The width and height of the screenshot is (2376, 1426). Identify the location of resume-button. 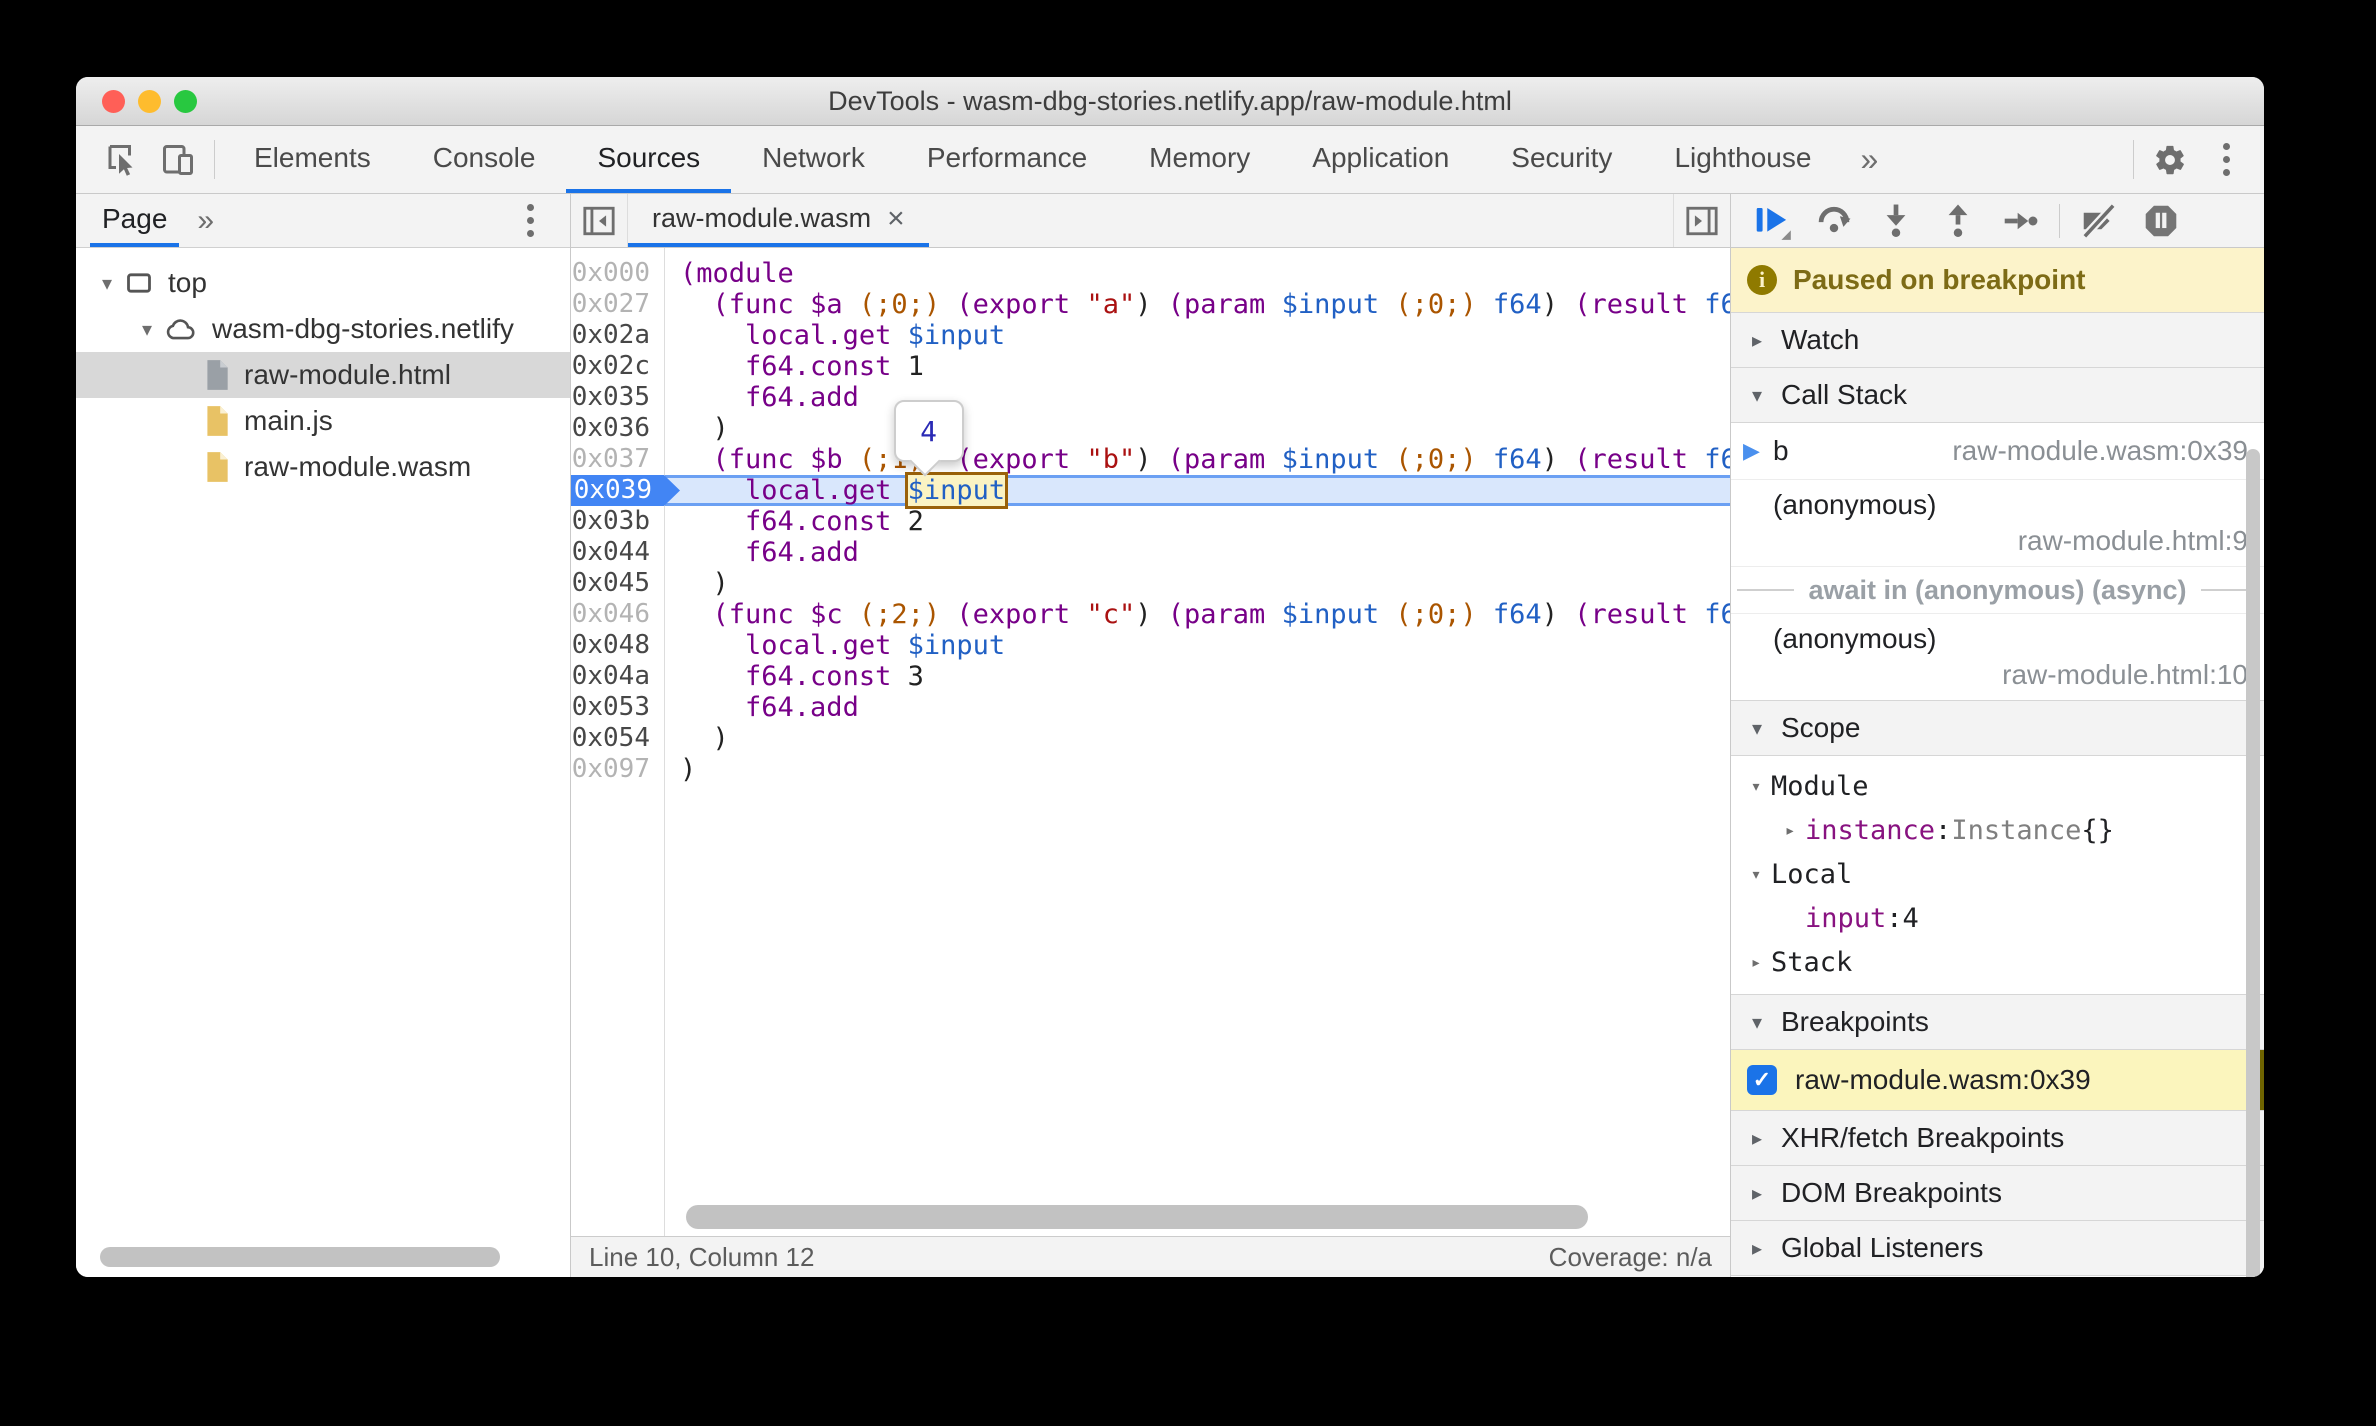
(1772, 221).